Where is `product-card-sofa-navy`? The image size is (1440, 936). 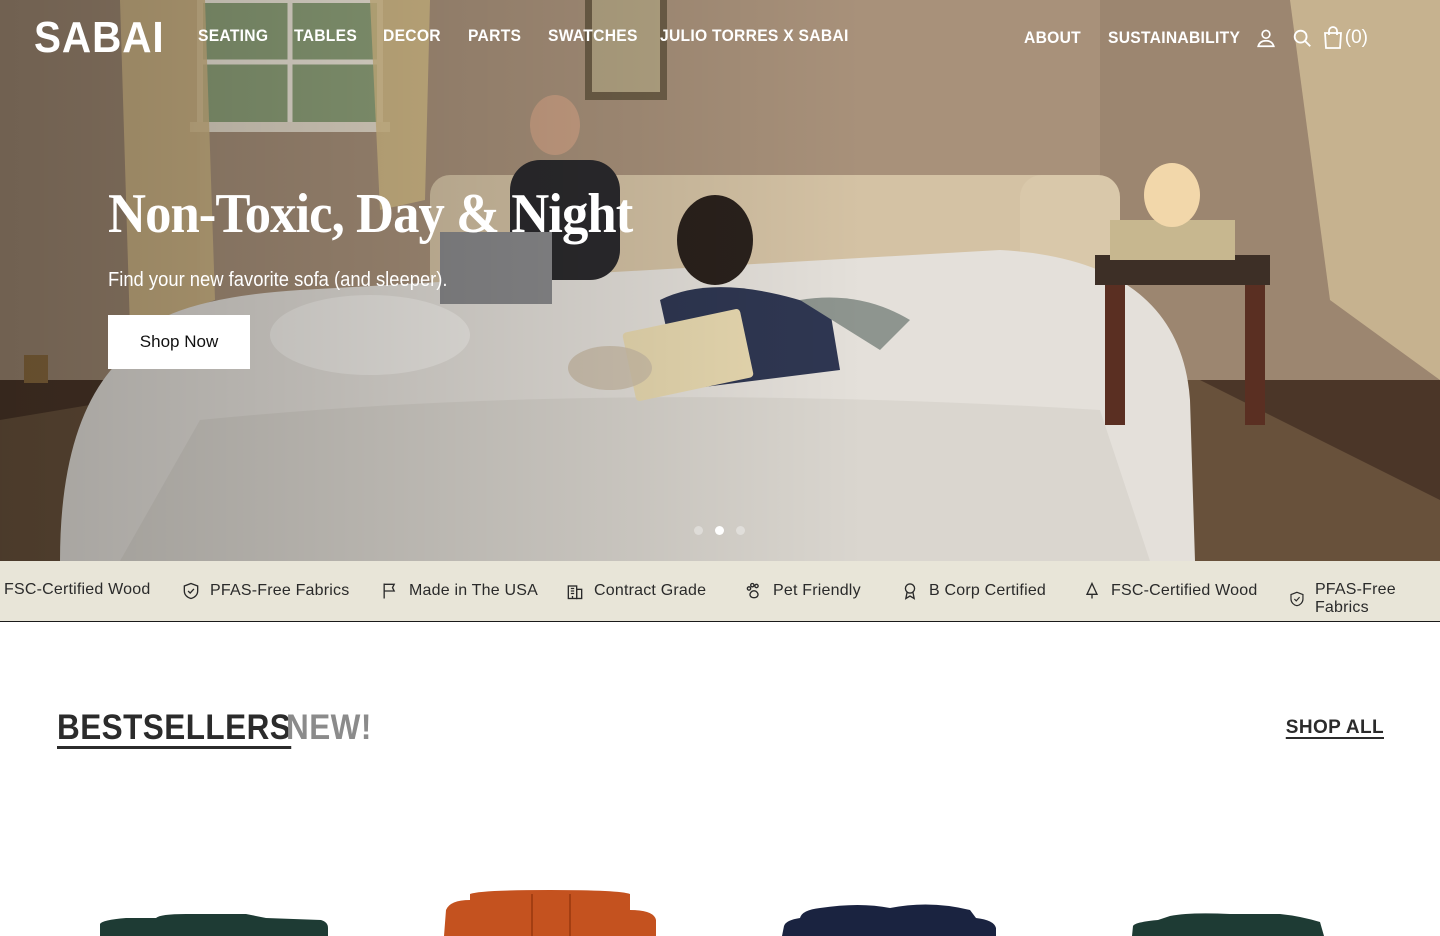 product-card-sofa-navy is located at coordinates (890, 908).